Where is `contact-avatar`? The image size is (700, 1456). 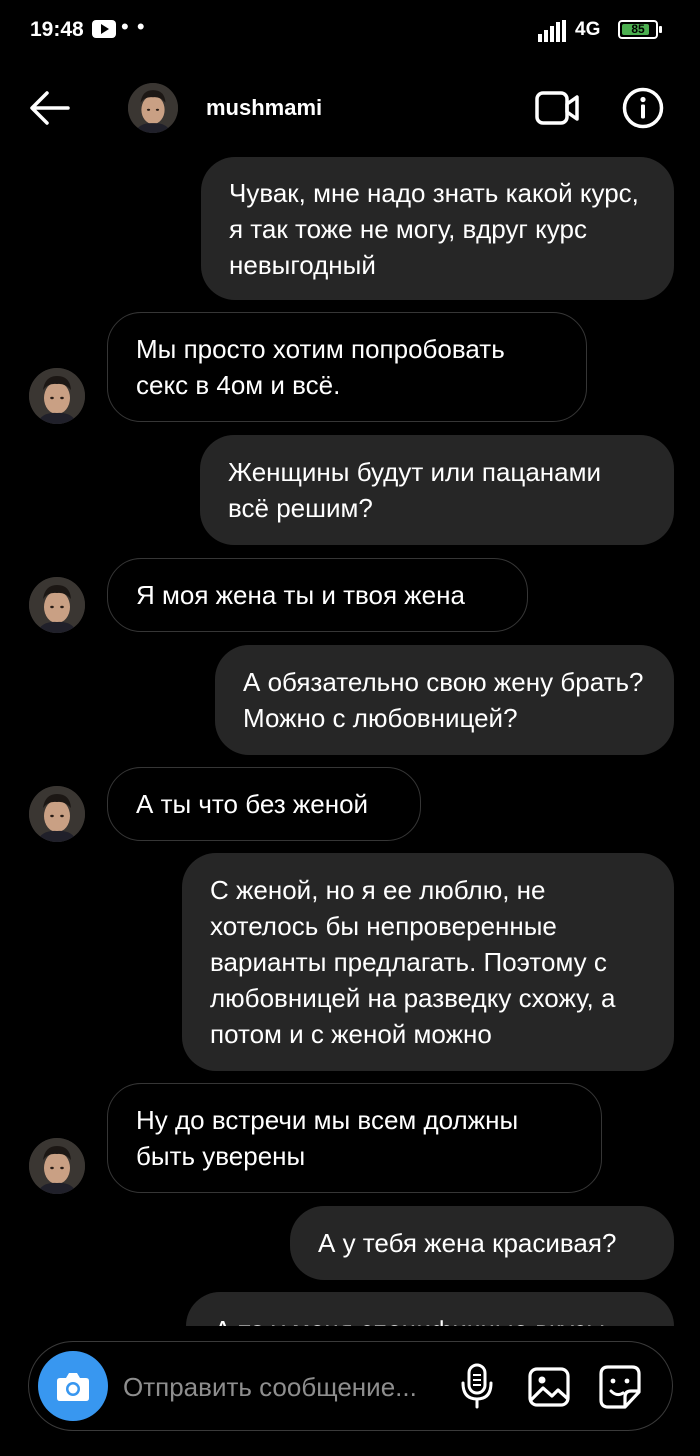 contact-avatar is located at coordinates (153, 108).